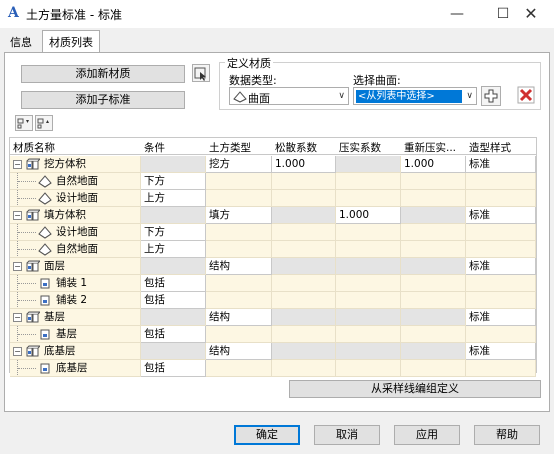  I want to click on cell-recompact: 1.000, so click(433, 164).